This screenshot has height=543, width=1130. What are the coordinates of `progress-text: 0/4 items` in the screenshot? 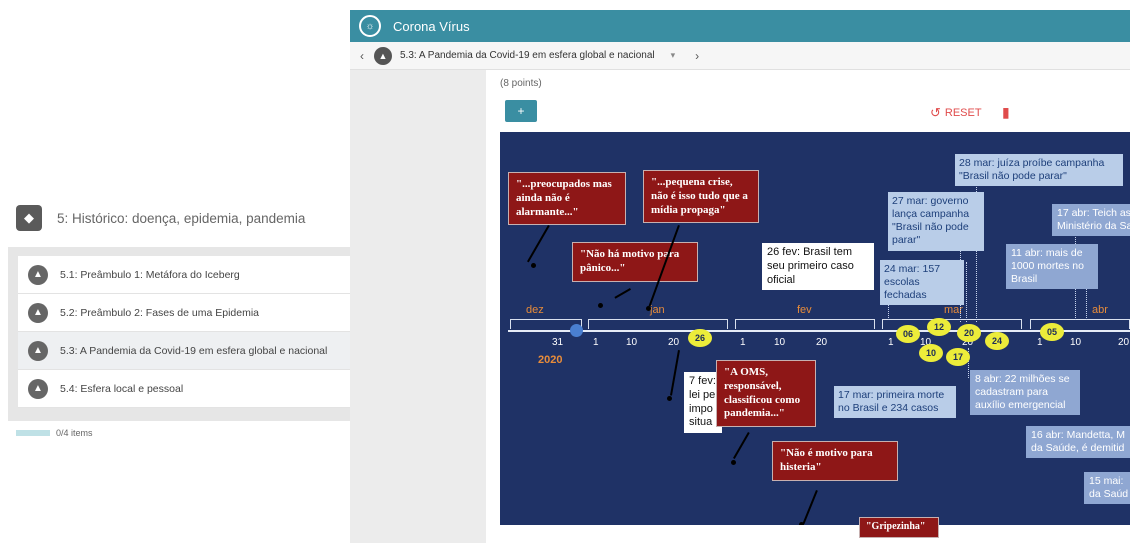 It's located at (74, 433).